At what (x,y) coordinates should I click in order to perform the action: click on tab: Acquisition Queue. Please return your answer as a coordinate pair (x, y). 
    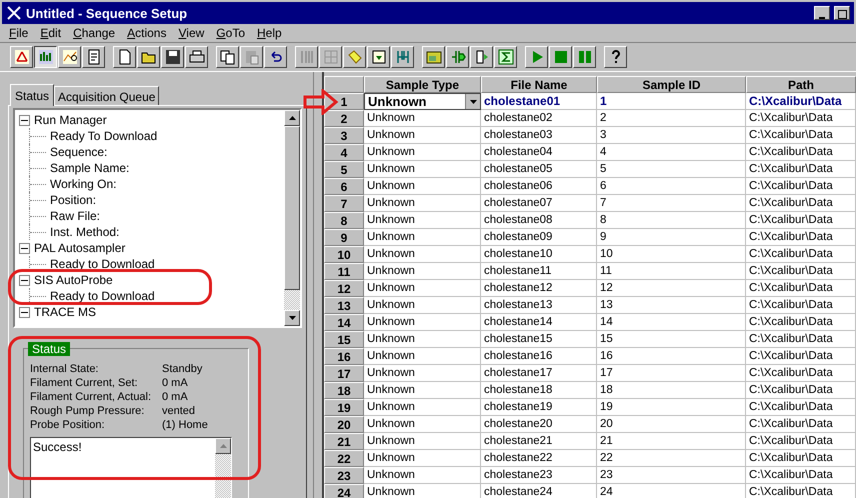
    Looking at the image, I should click on (107, 95).